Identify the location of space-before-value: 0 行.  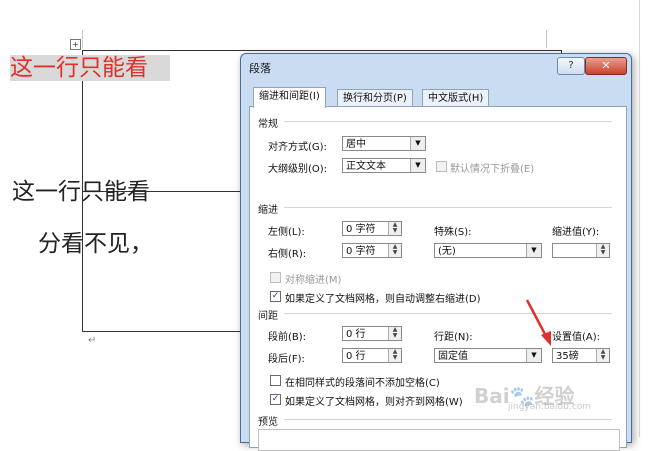
(356, 334).